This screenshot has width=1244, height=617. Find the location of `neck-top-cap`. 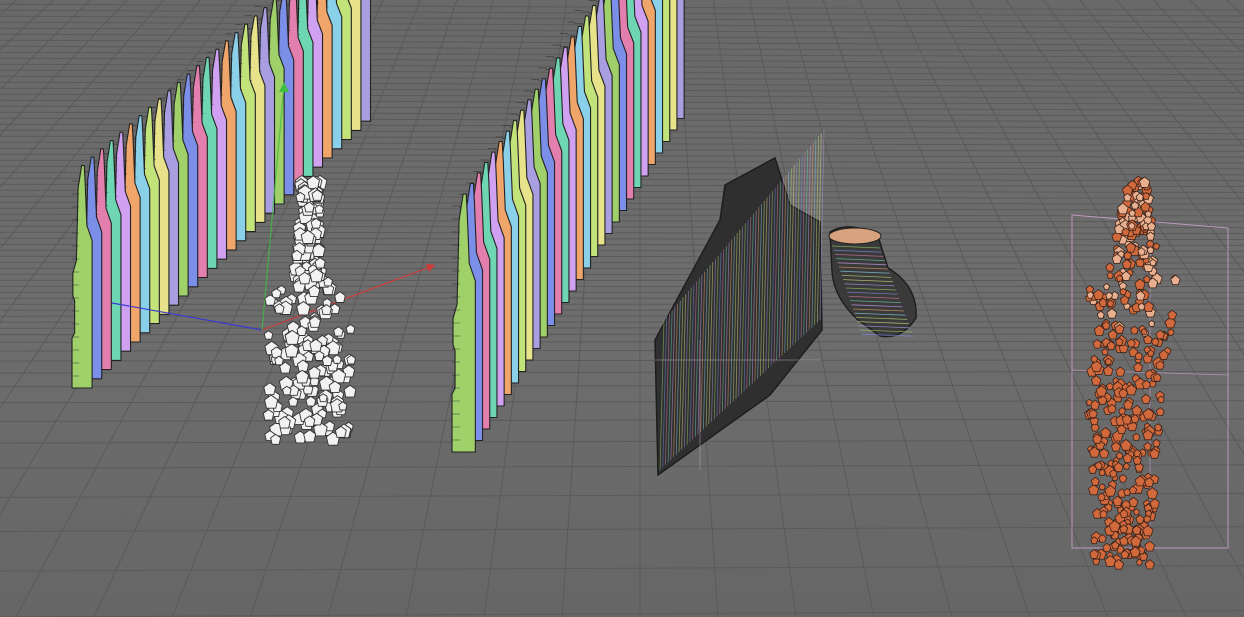

neck-top-cap is located at coordinates (855, 236).